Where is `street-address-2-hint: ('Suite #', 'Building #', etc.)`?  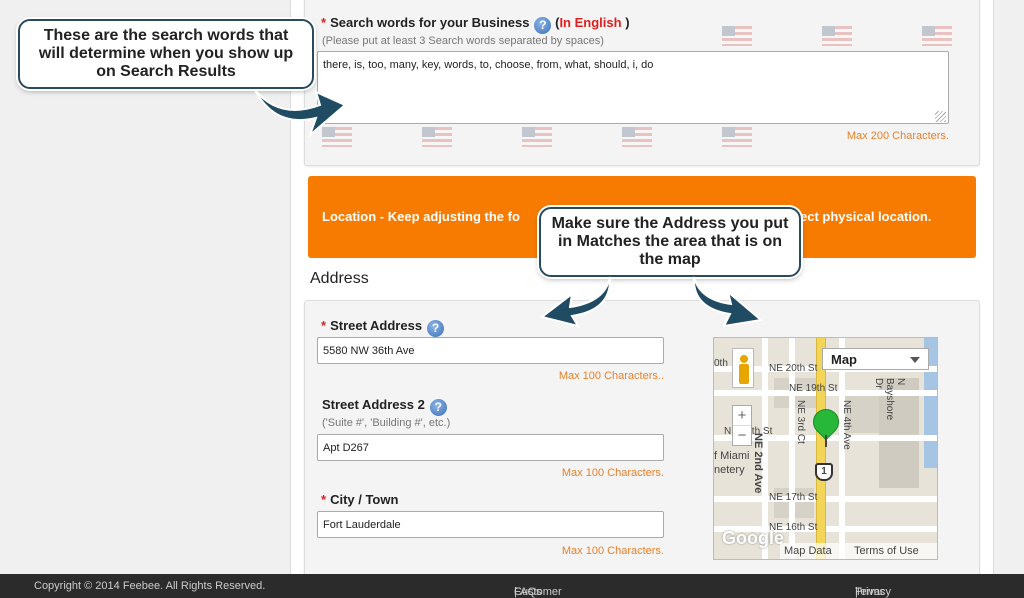 street-address-2-hint: ('Suite #', 'Building #', etc.) is located at coordinates (386, 423).